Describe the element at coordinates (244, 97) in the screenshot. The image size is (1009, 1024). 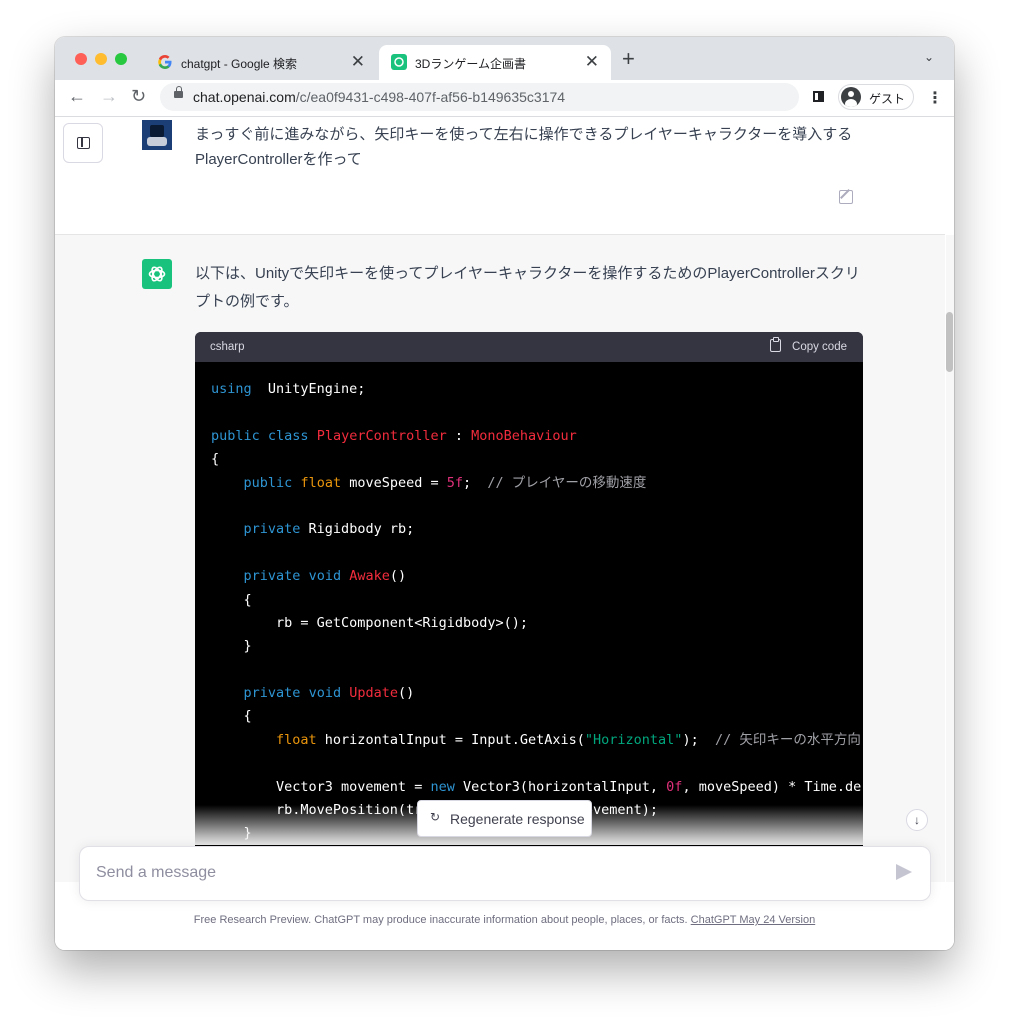
I see `url-host: chat.openai.com` at that location.